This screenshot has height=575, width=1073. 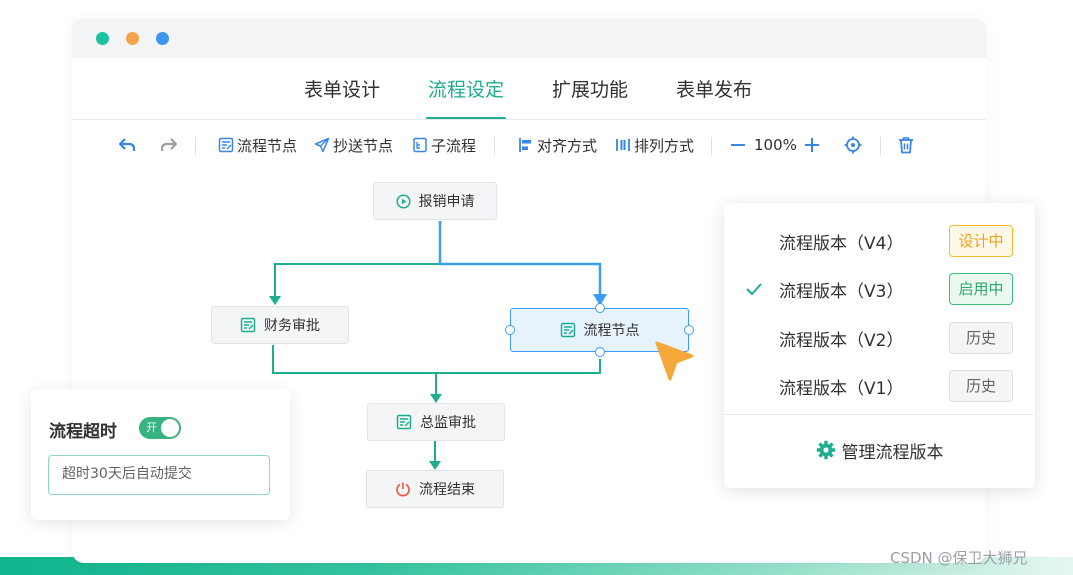 I want to click on version-item-v2: 流程版本（V2） 历史, so click(x=879, y=338).